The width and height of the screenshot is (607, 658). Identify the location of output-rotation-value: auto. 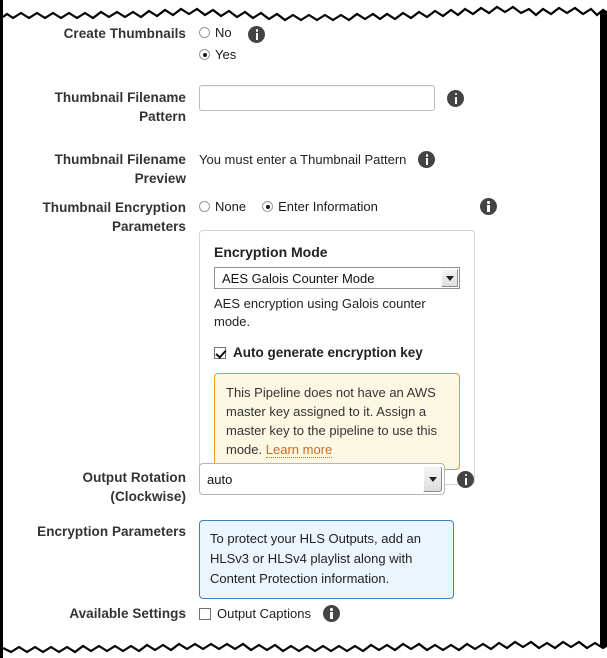
(220, 479).